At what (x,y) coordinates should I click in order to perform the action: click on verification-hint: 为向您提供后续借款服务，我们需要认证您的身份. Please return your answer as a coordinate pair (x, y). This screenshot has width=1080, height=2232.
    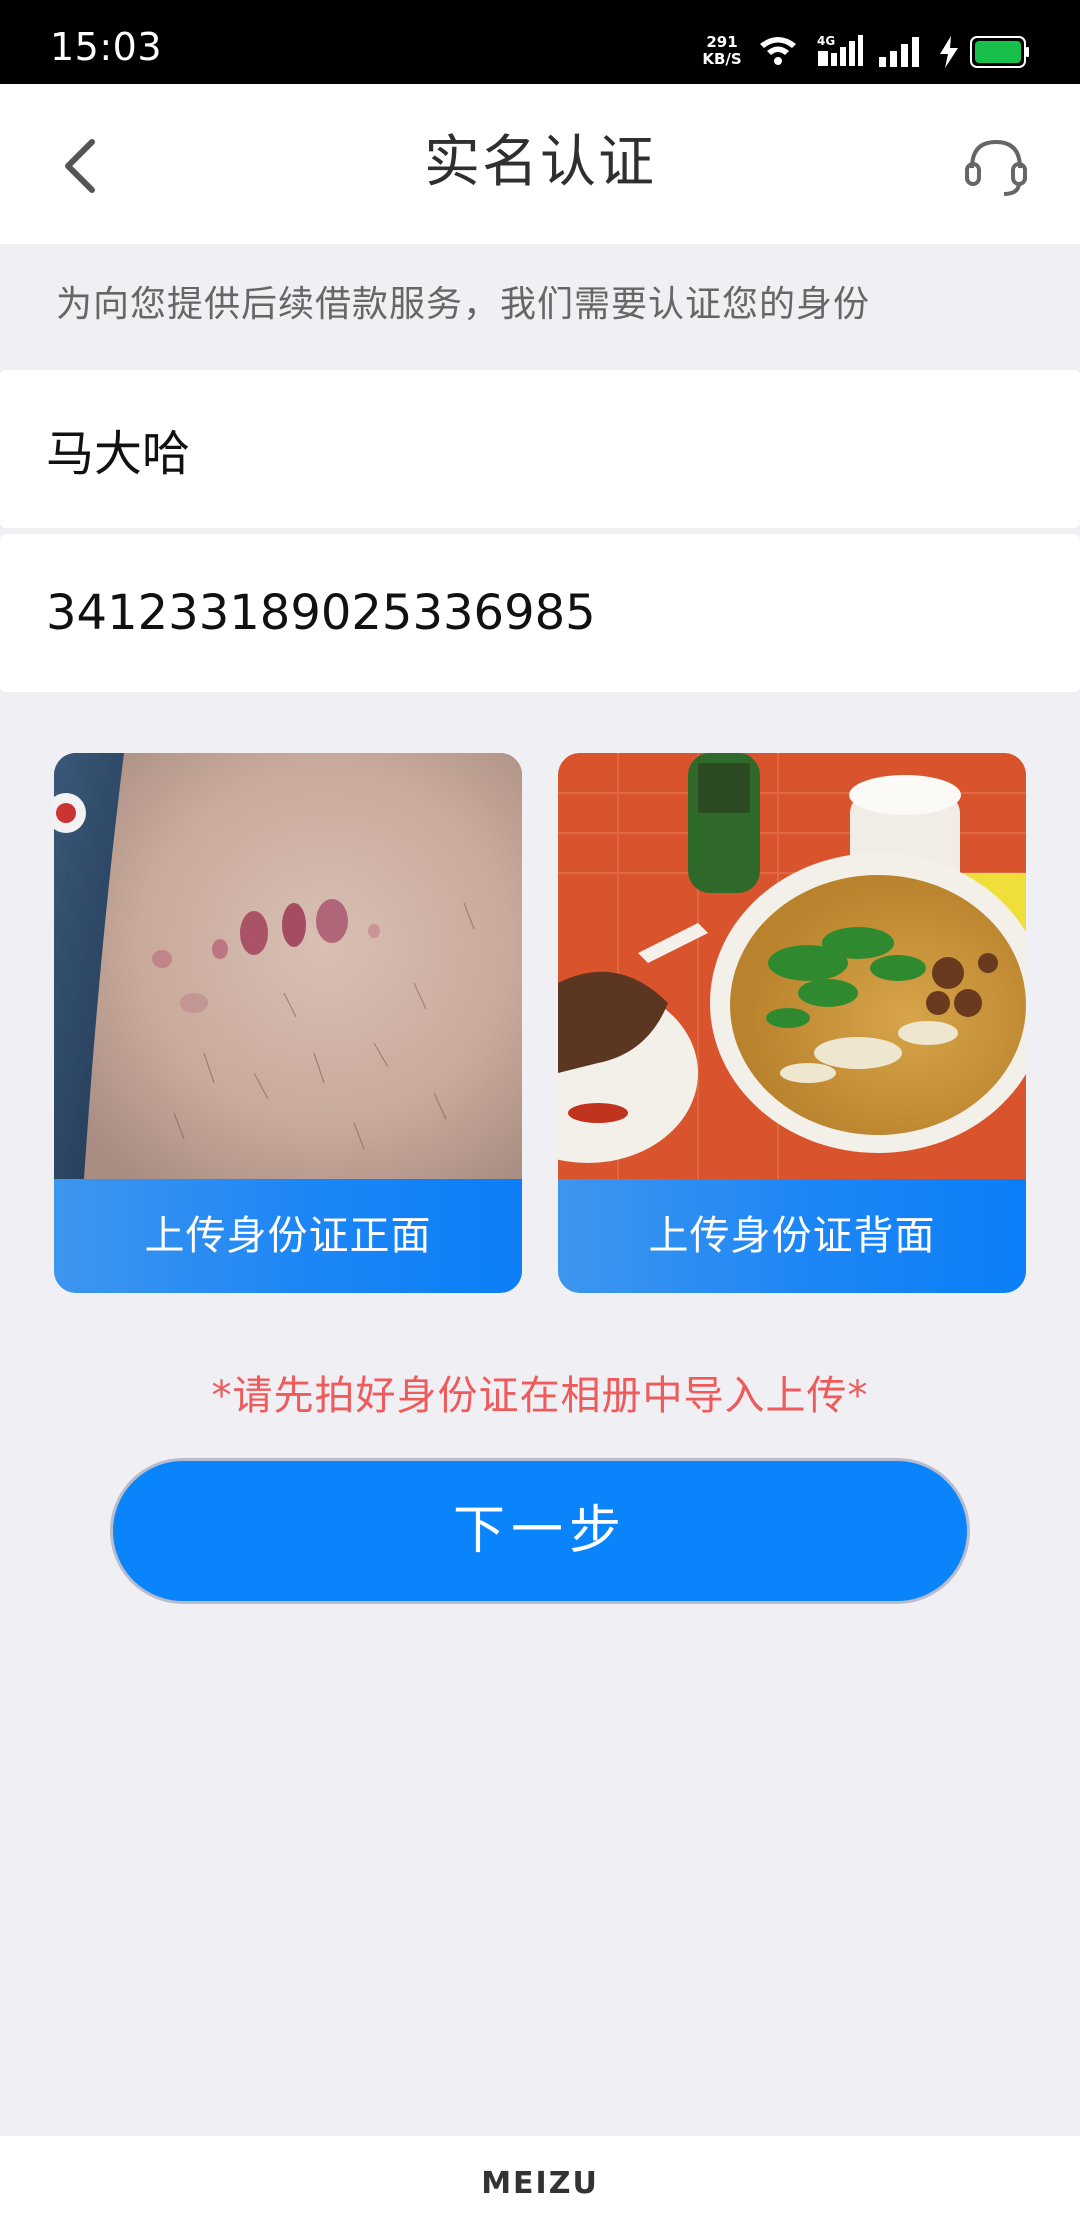
    Looking at the image, I should click on (463, 304).